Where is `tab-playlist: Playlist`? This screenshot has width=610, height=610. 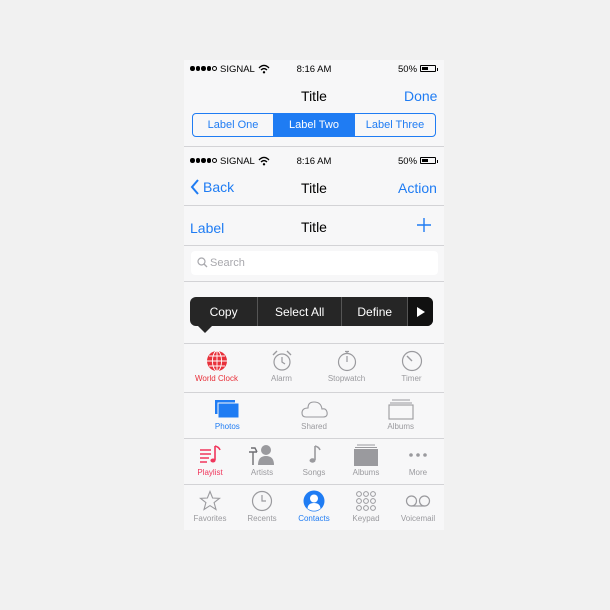
tab-playlist: Playlist is located at coordinates (210, 461).